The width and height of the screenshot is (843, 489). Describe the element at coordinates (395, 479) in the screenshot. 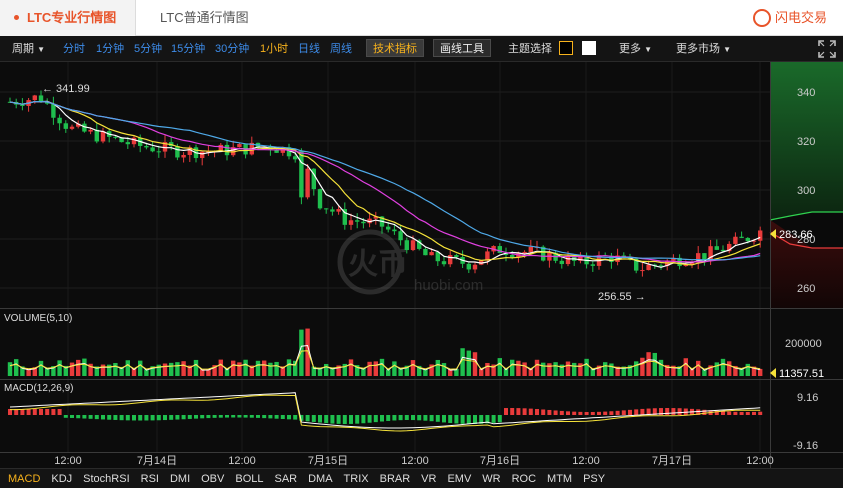

I see `indicator-brar: BRAR` at that location.